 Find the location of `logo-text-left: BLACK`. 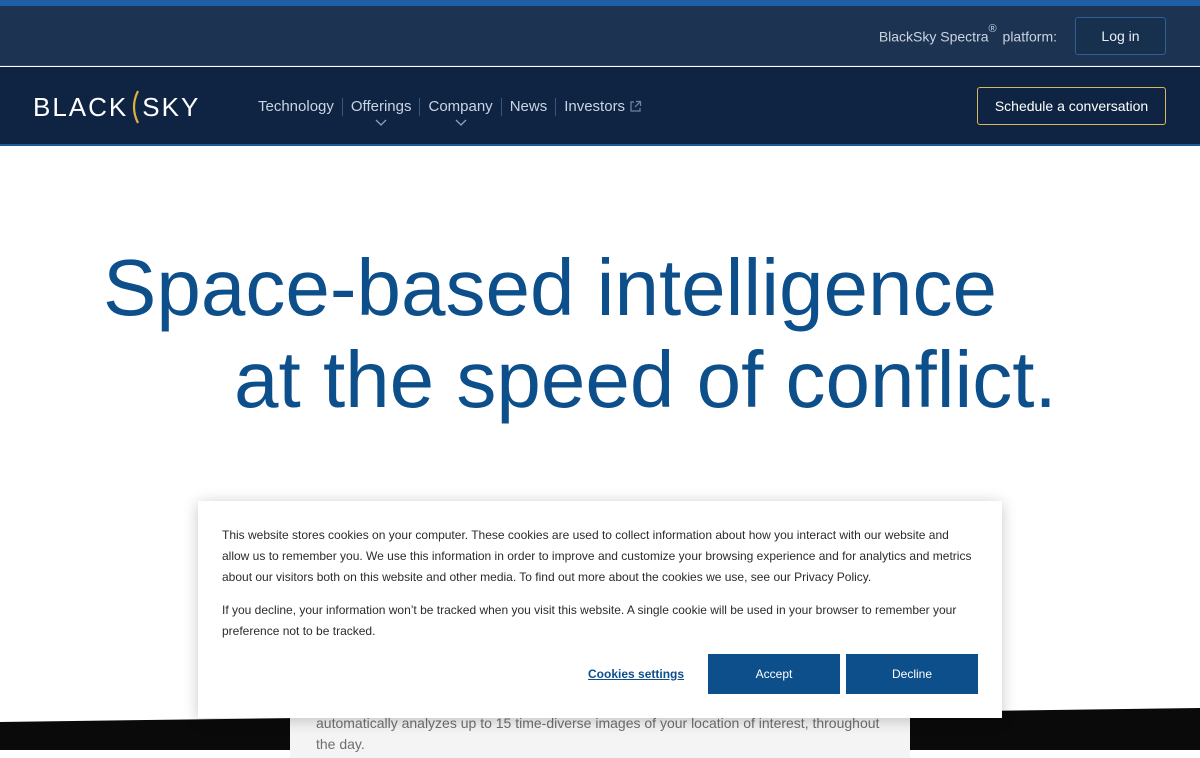

logo-text-left: BLACK is located at coordinates (81, 106).